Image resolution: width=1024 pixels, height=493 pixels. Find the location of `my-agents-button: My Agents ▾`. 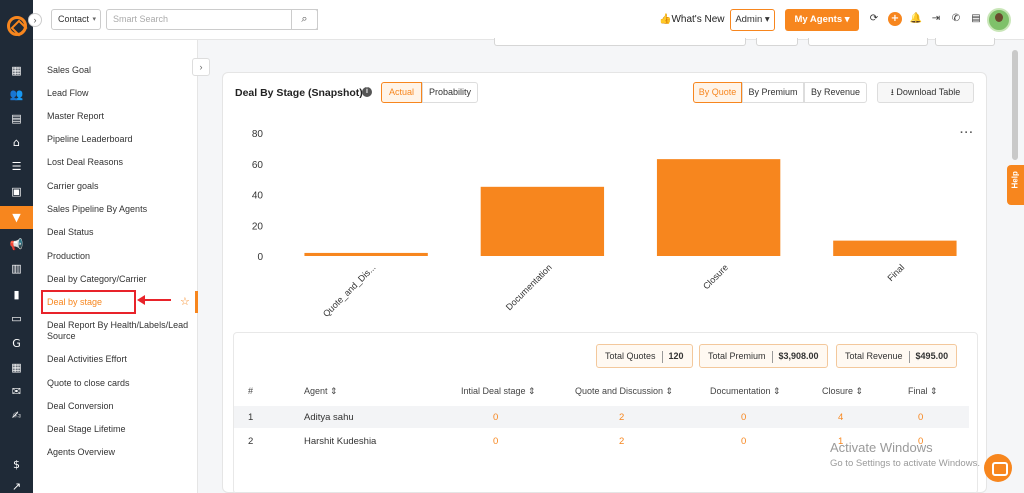

my-agents-button: My Agents ▾ is located at coordinates (822, 20).